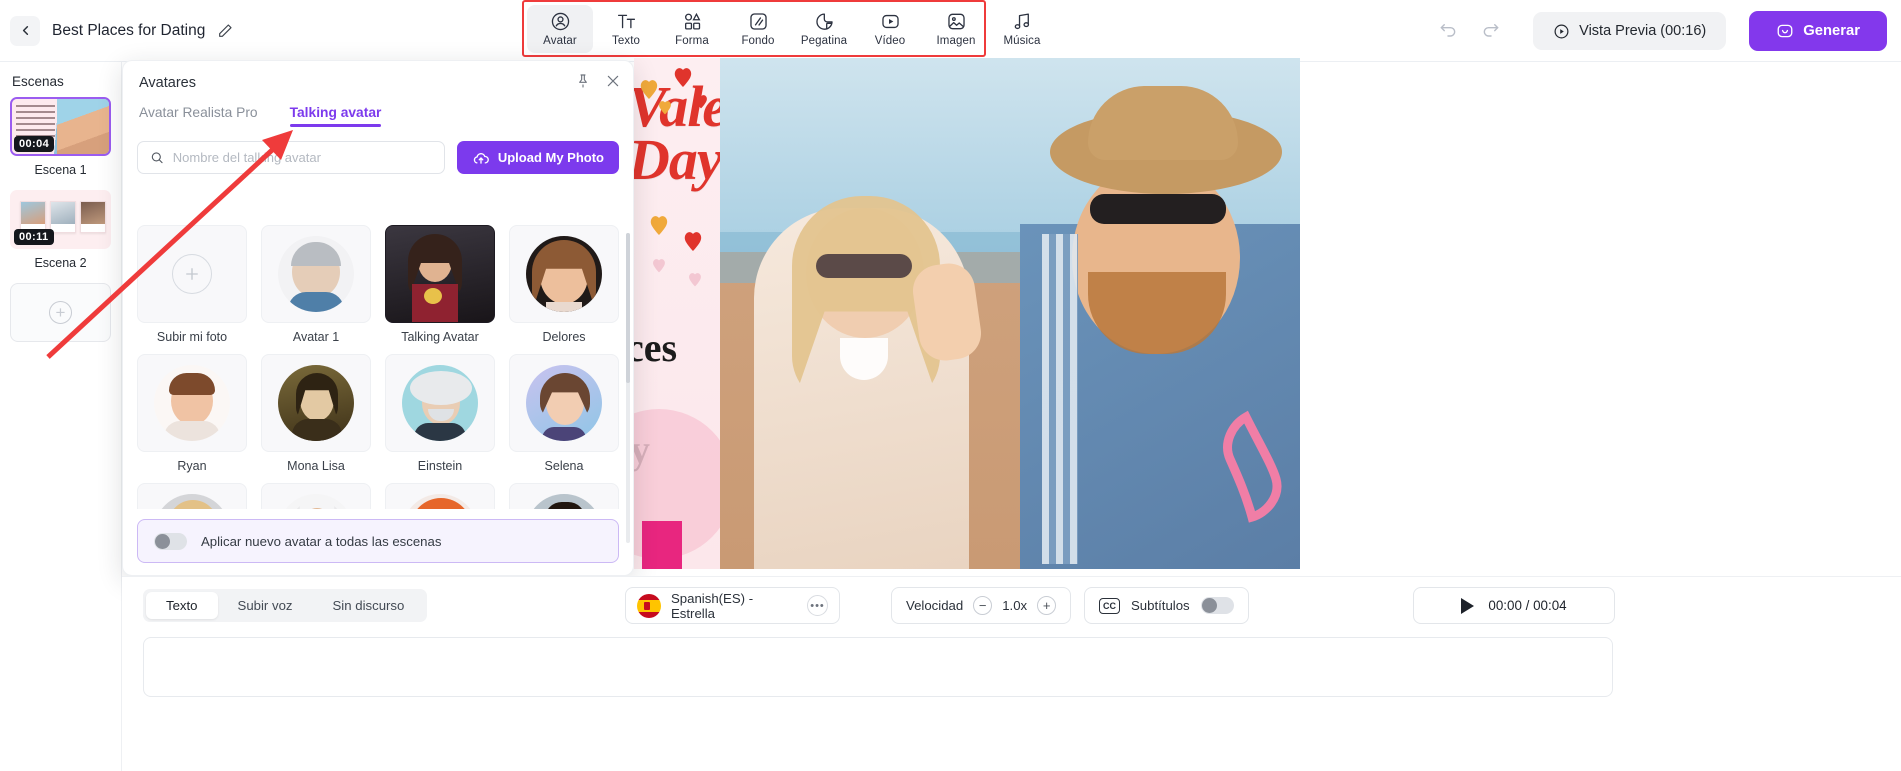  I want to click on close-icon, so click(613, 81).